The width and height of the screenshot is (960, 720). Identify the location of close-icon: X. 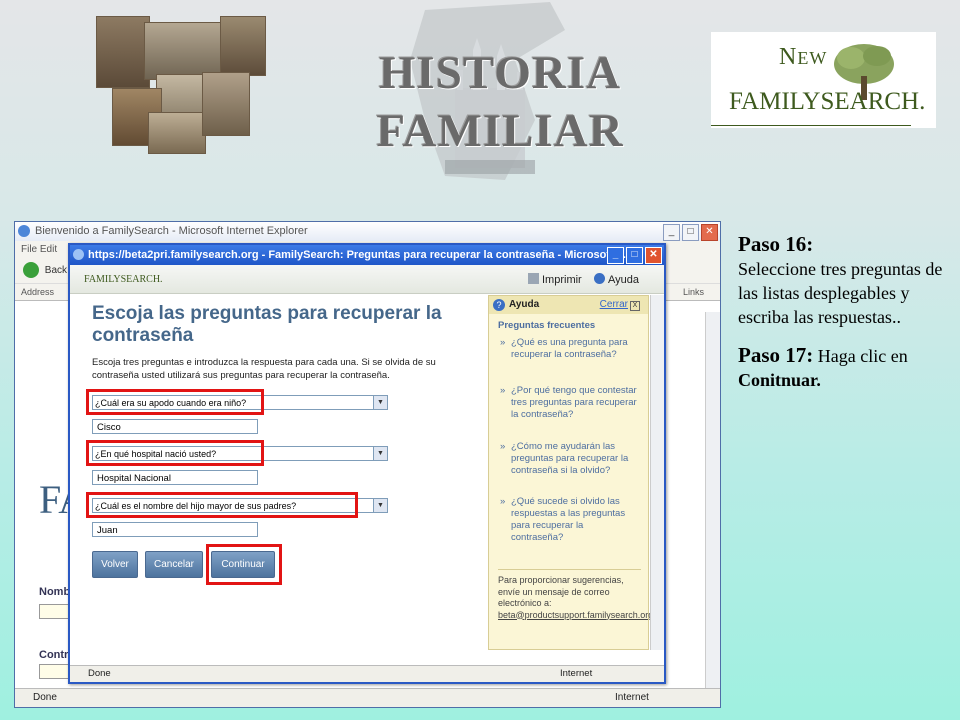
(635, 306).